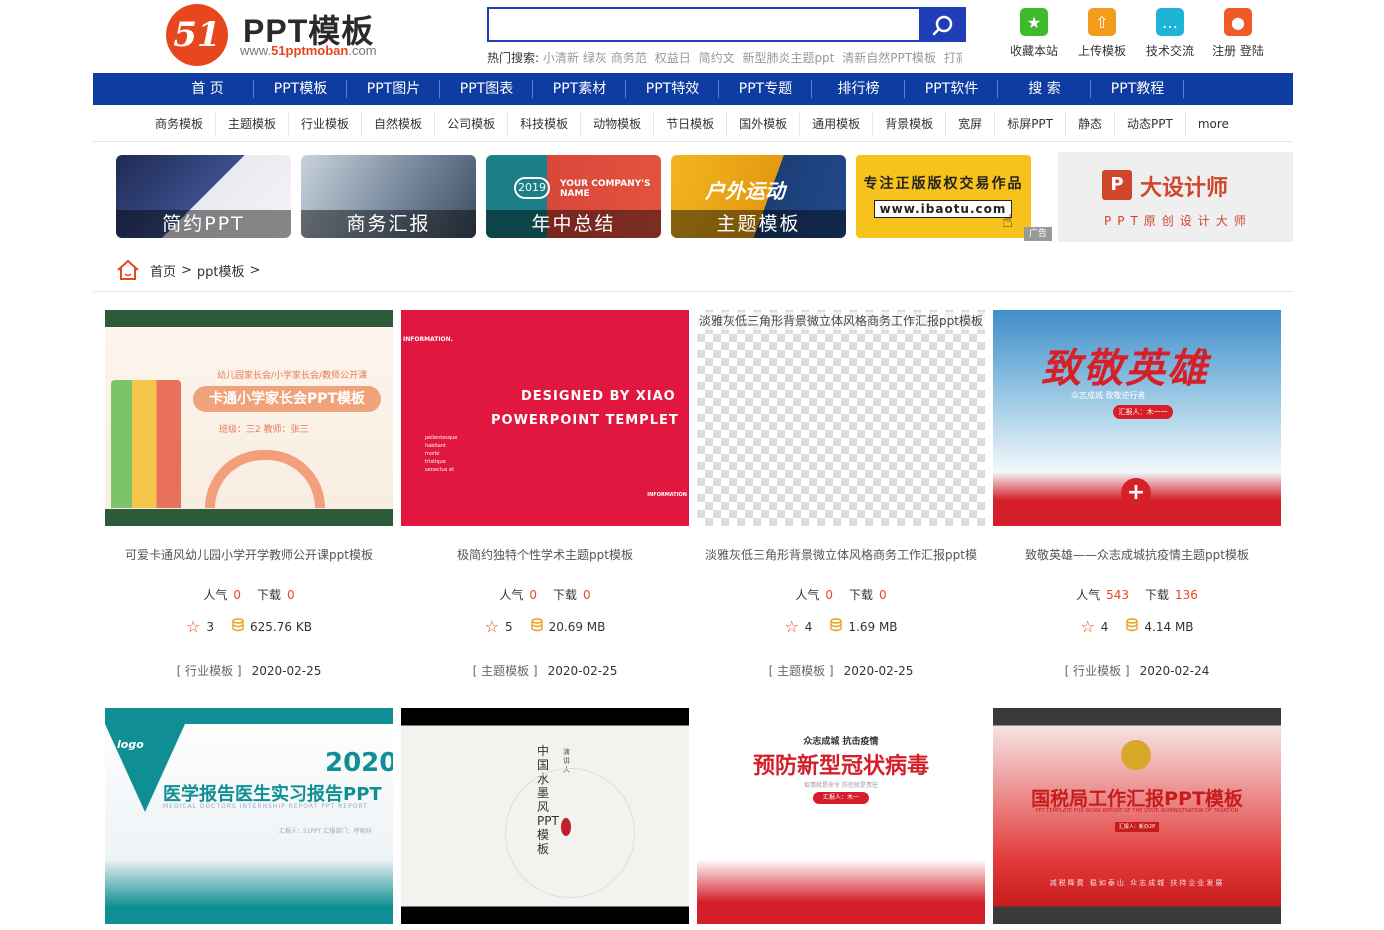 This screenshot has width=1384, height=930. Describe the element at coordinates (595, 58) in the screenshot. I see `hot-keyword: 绿灰` at that location.